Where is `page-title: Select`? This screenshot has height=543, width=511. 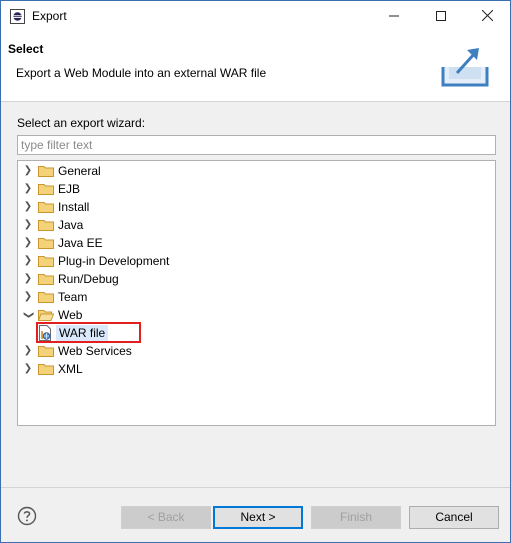
page-title: Select is located at coordinates (26, 49).